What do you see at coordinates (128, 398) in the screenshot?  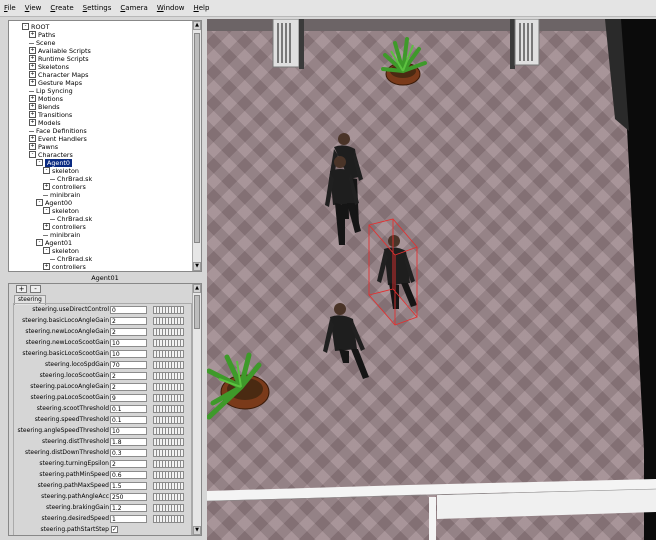 I see `property-value-field: 9` at bounding box center [128, 398].